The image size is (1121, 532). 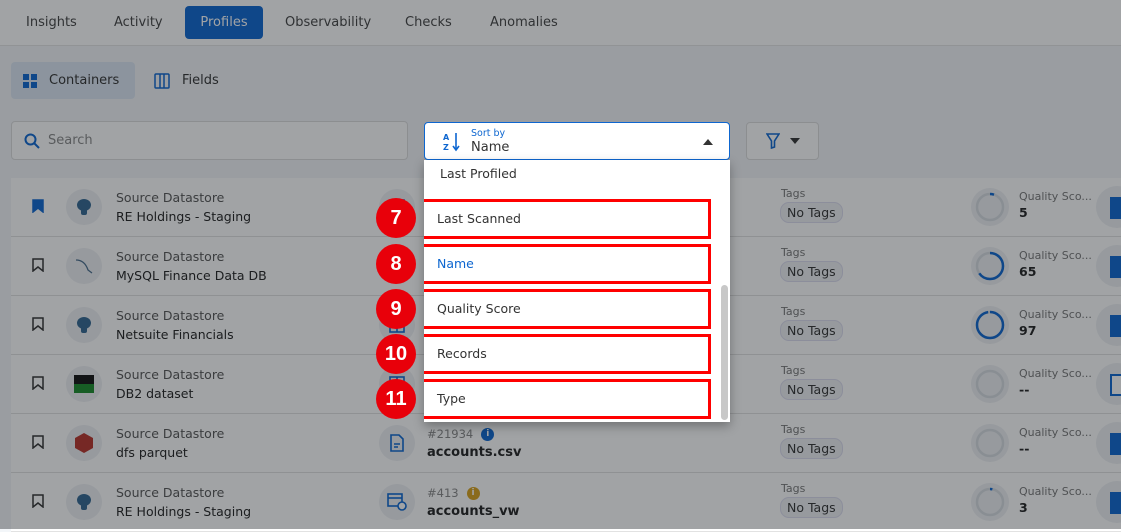 What do you see at coordinates (396, 309) in the screenshot?
I see `annotation-marker: 9` at bounding box center [396, 309].